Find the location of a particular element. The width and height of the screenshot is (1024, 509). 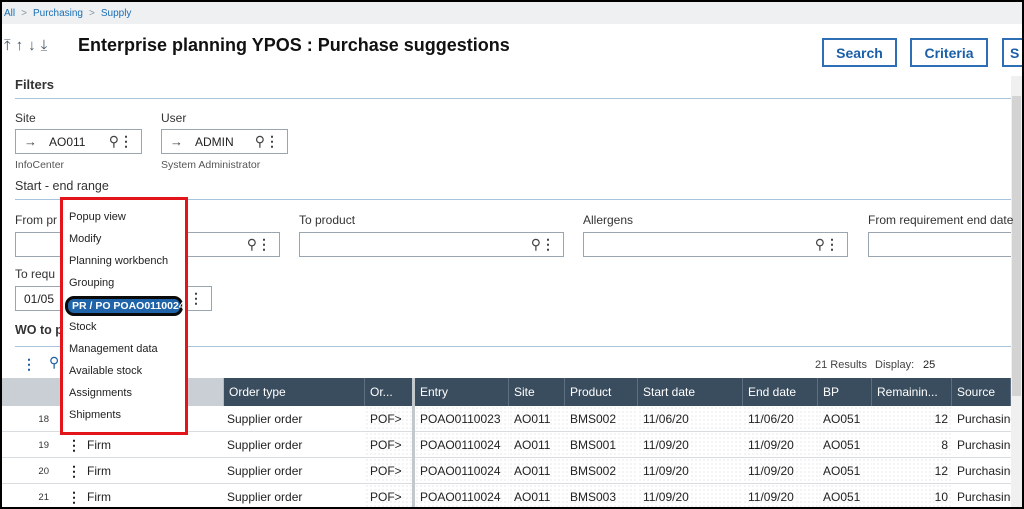

column-header-entry: Entry is located at coordinates (462, 392).